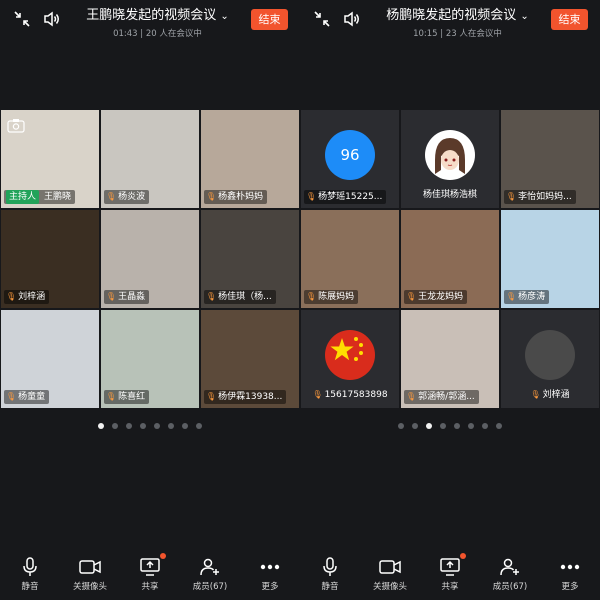 The image size is (600, 600). I want to click on participant-label: 🎙 刘梓涵, so click(550, 395).